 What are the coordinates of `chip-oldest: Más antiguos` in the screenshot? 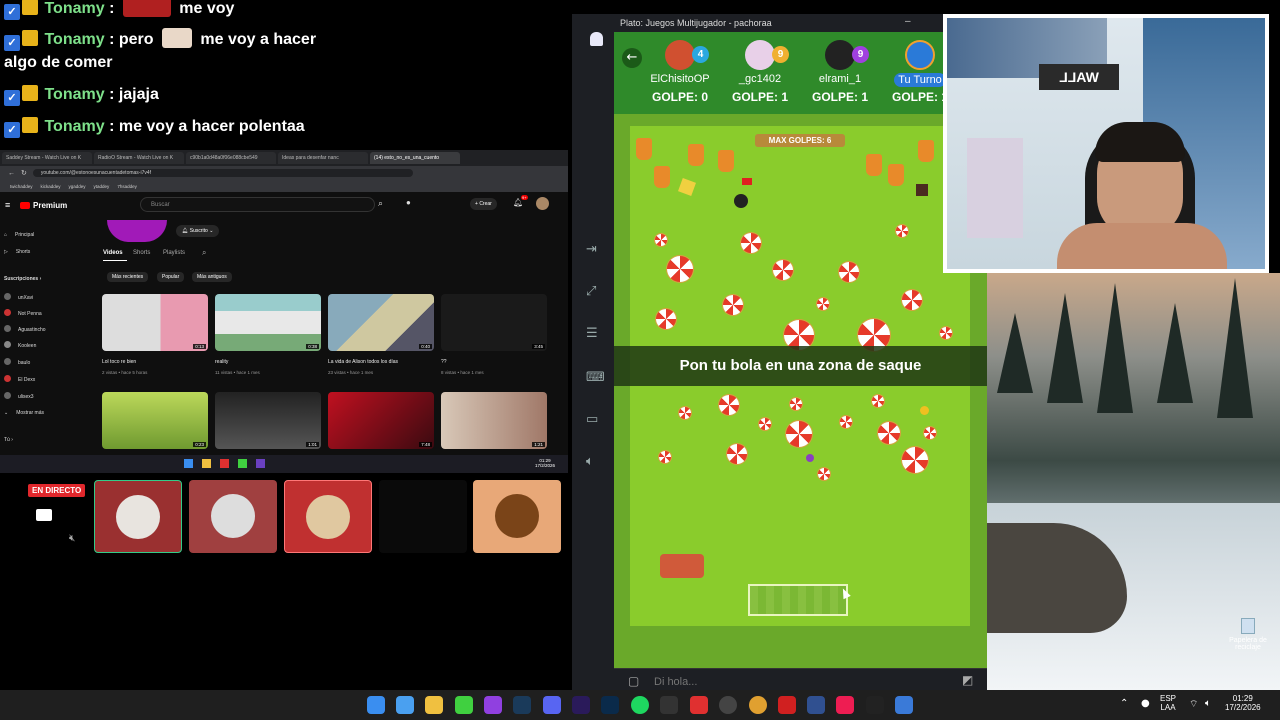 It's located at (212, 277).